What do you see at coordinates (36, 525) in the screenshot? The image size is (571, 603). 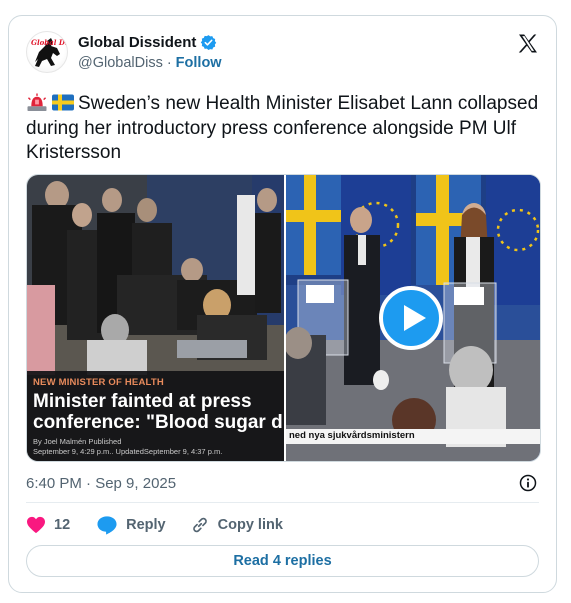 I see `heart-icon` at bounding box center [36, 525].